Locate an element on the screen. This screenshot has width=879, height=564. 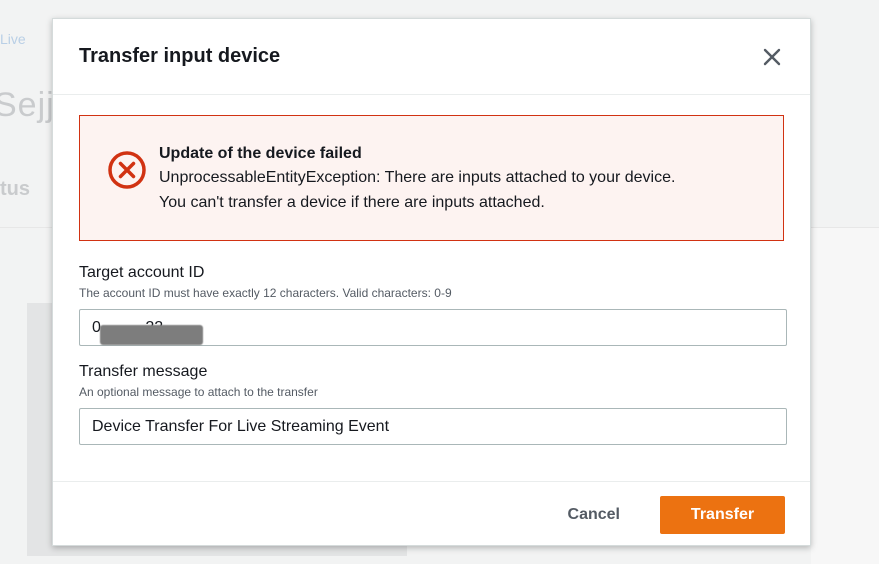
background-section-heading: tus is located at coordinates (15, 189).